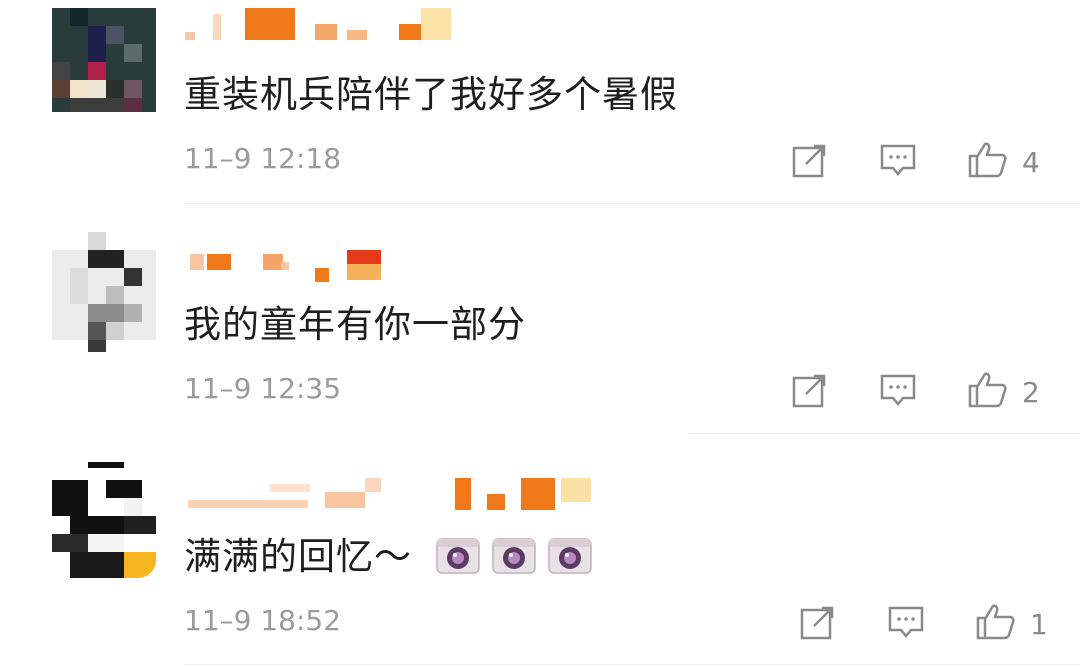  Describe the element at coordinates (1031, 162) in the screenshot. I see `like-count: 4` at that location.